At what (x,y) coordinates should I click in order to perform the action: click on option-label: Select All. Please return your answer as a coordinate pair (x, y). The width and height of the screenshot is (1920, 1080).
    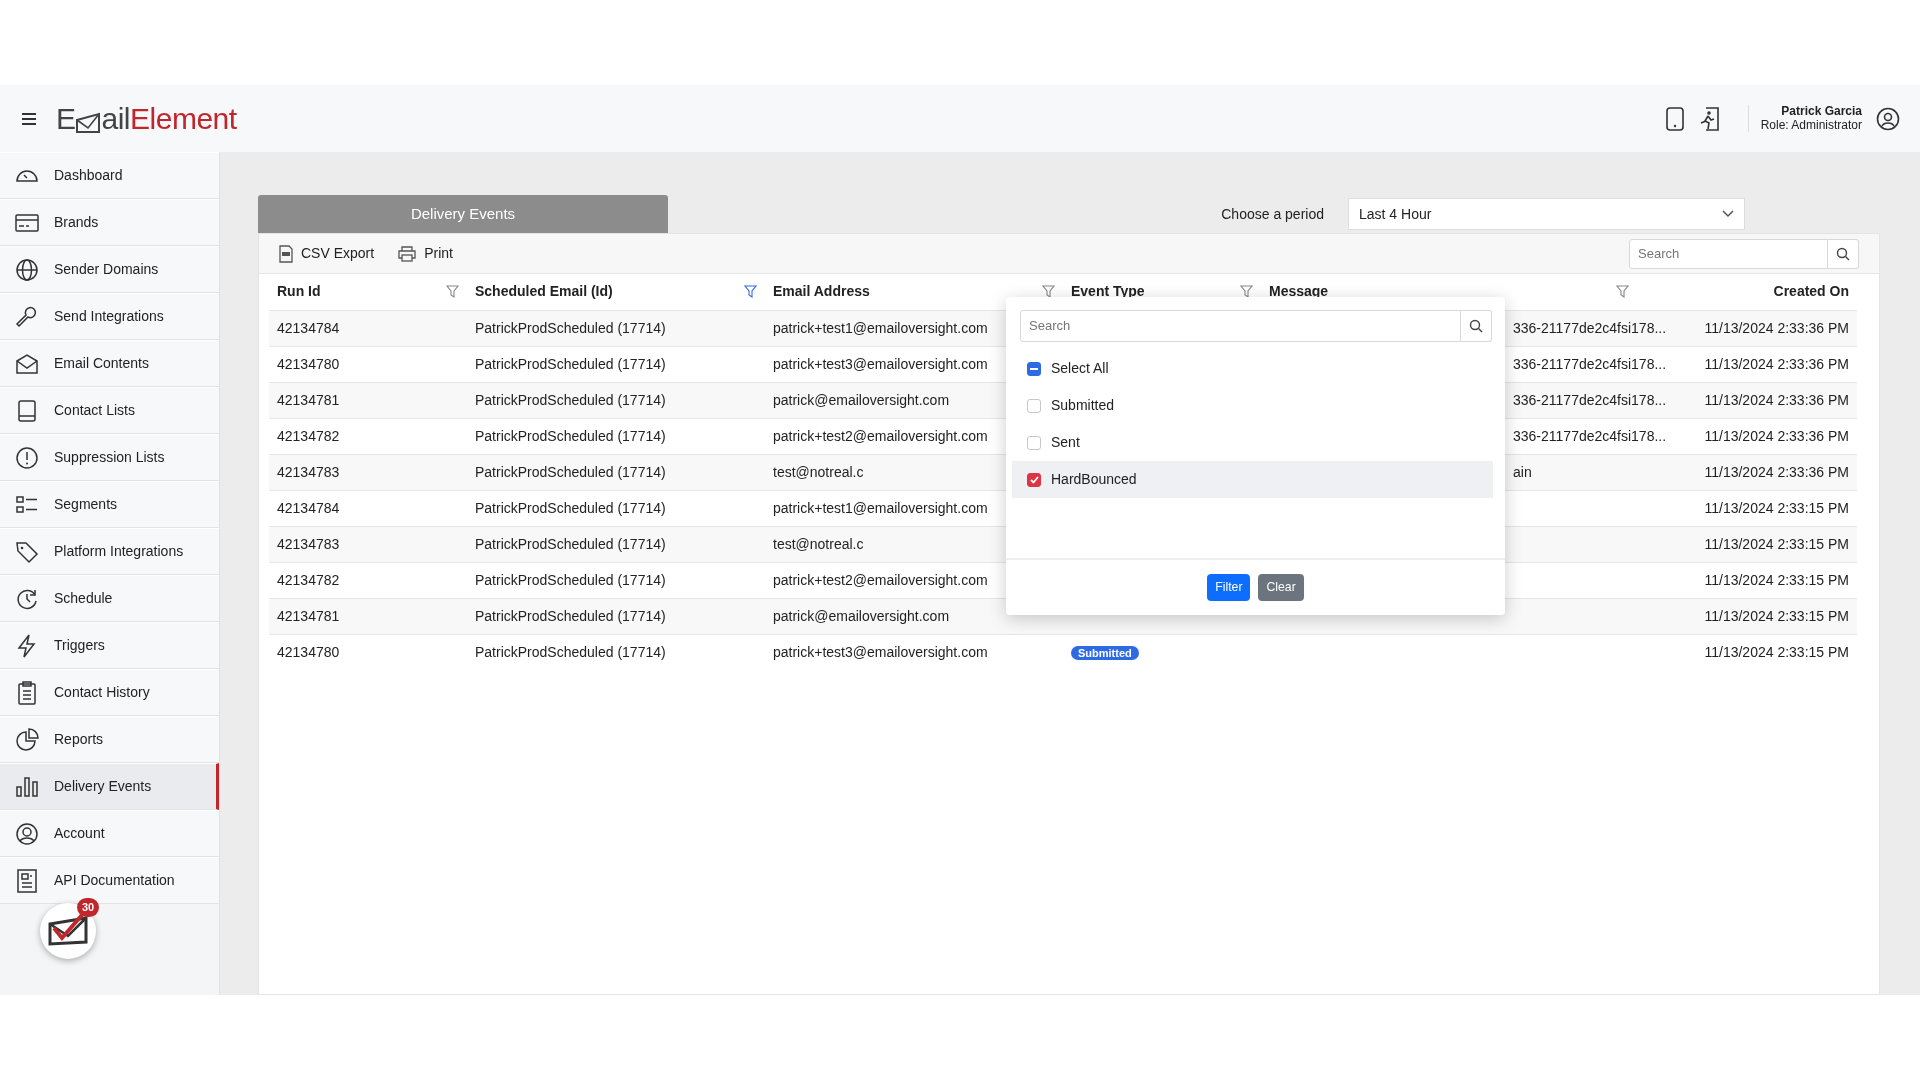
    Looking at the image, I should click on (1080, 368).